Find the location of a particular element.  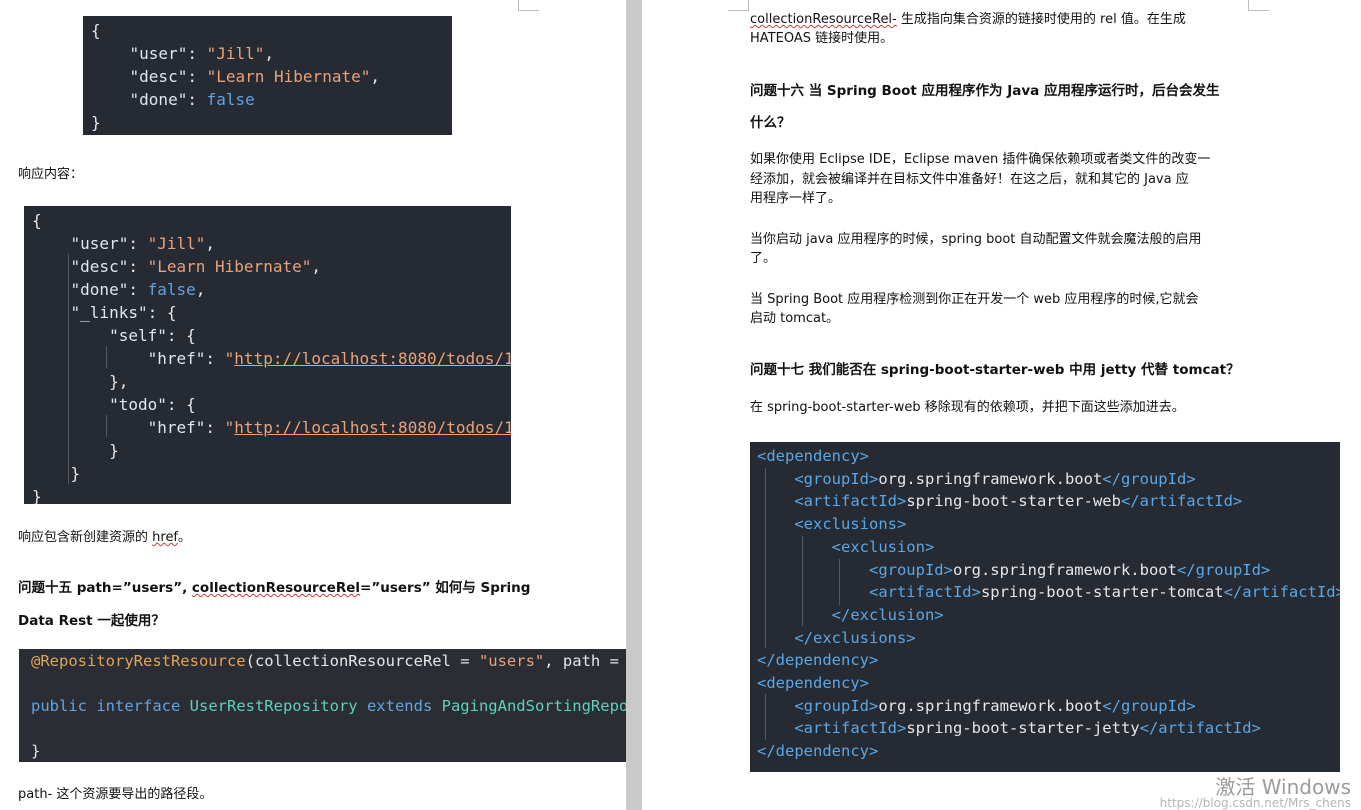

eclipse-paragraph-line3: 用程序一样了。 is located at coordinates (796, 198).